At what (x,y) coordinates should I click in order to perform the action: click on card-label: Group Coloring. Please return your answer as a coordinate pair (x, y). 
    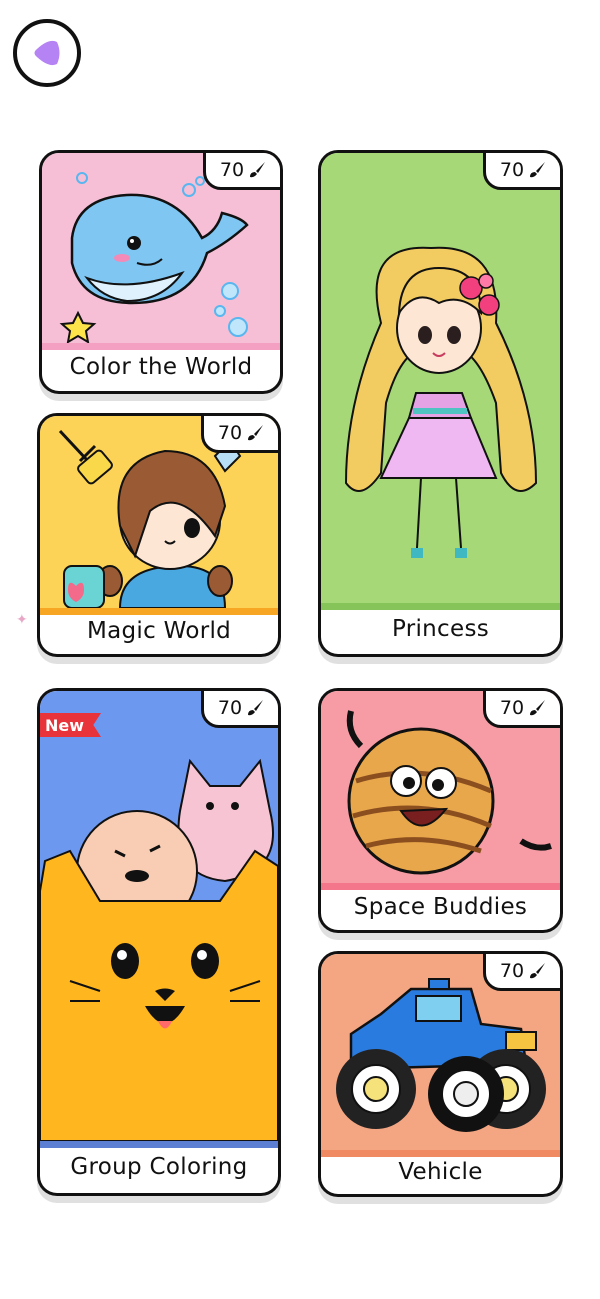
    Looking at the image, I should click on (159, 1167).